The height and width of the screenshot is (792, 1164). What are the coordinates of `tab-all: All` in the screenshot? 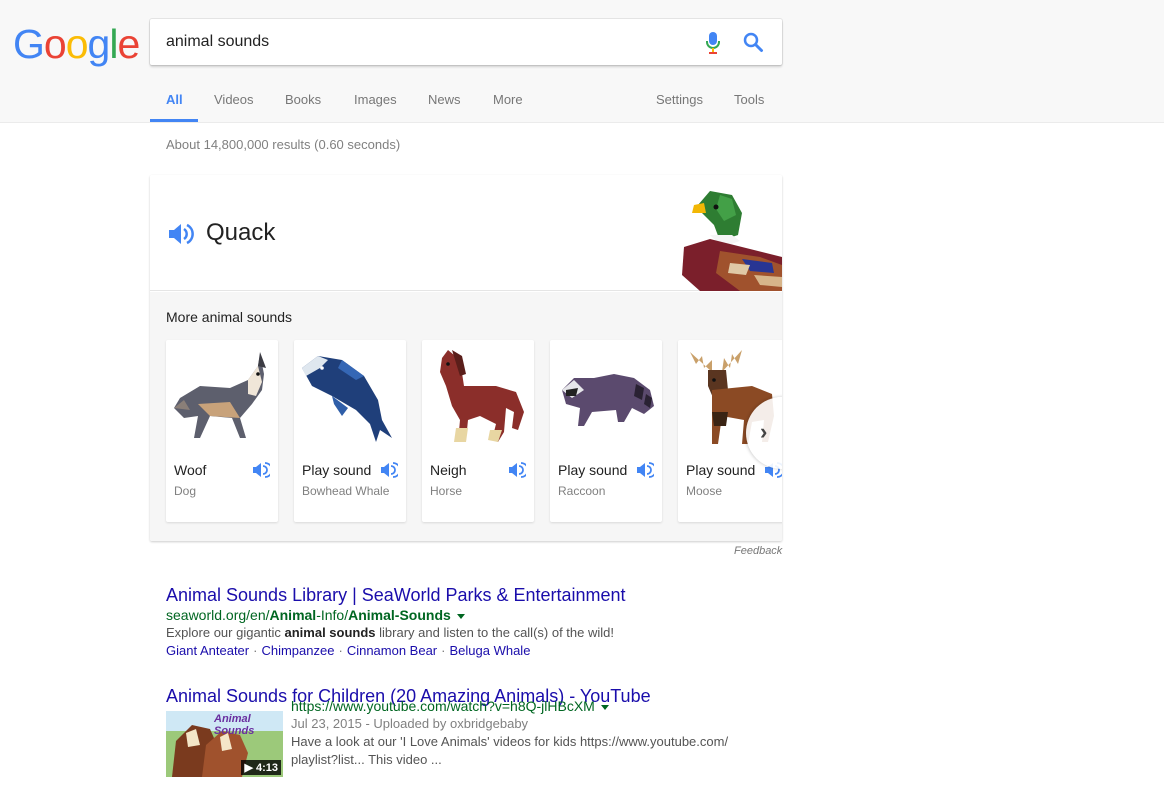 It's located at (174, 99).